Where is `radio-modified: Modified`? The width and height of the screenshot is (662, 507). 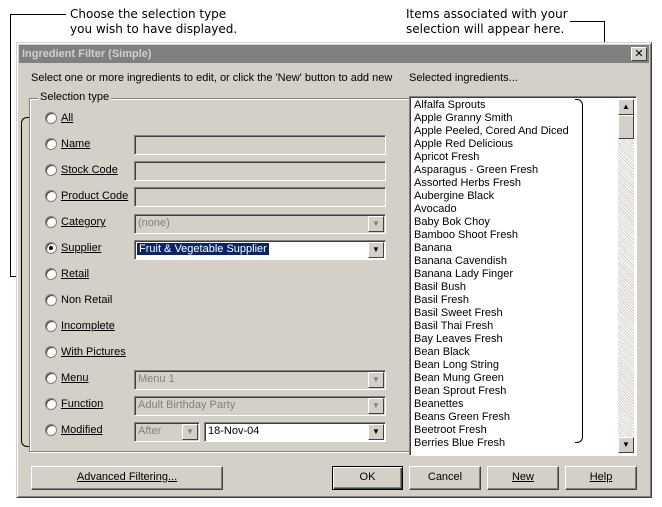
radio-modified: Modified is located at coordinates (74, 430).